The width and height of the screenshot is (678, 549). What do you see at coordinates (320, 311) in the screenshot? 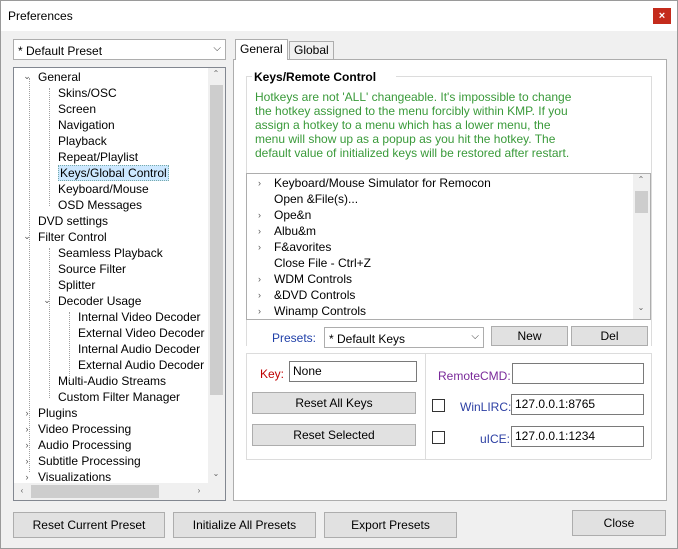
I see `key-list-item-label: Winamp Controls` at bounding box center [320, 311].